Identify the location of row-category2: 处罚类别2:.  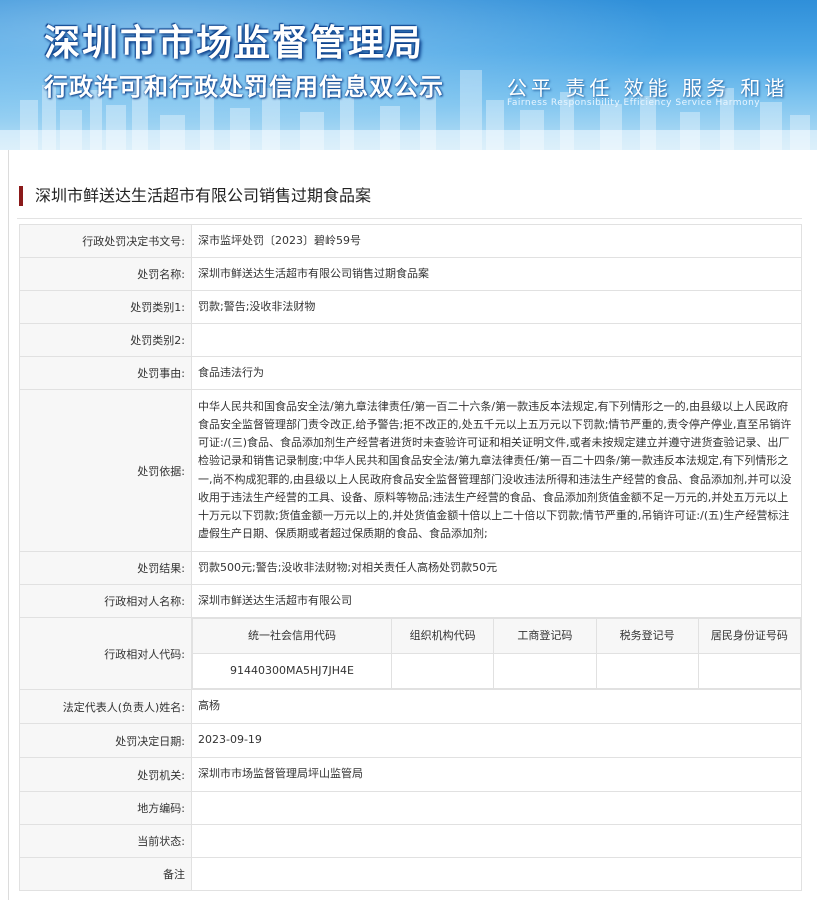
(410, 340).